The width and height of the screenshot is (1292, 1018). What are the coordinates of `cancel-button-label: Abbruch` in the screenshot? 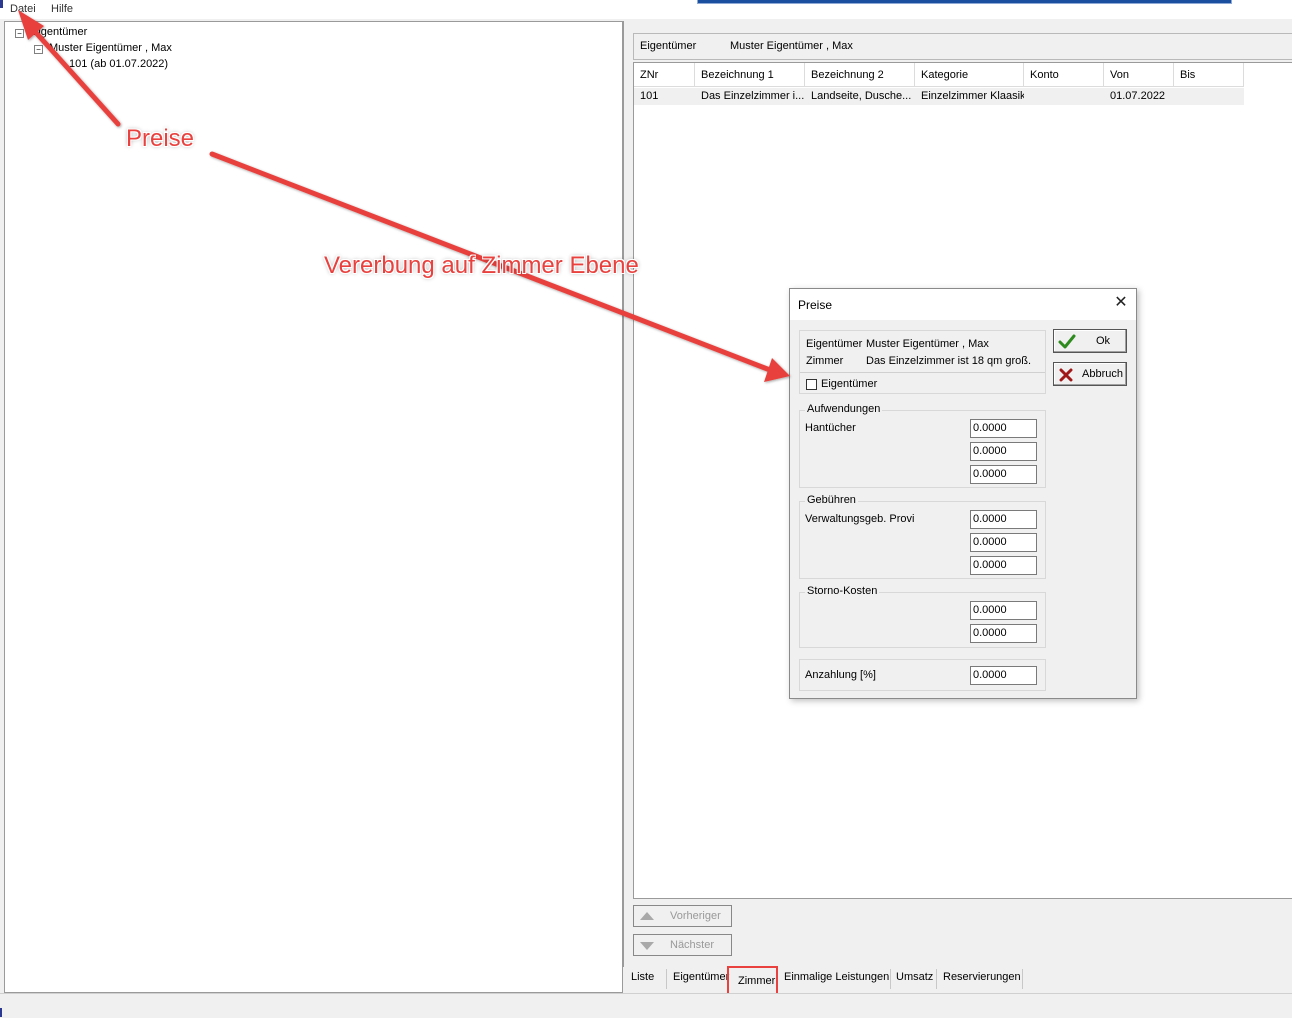 It's located at (1102, 374).